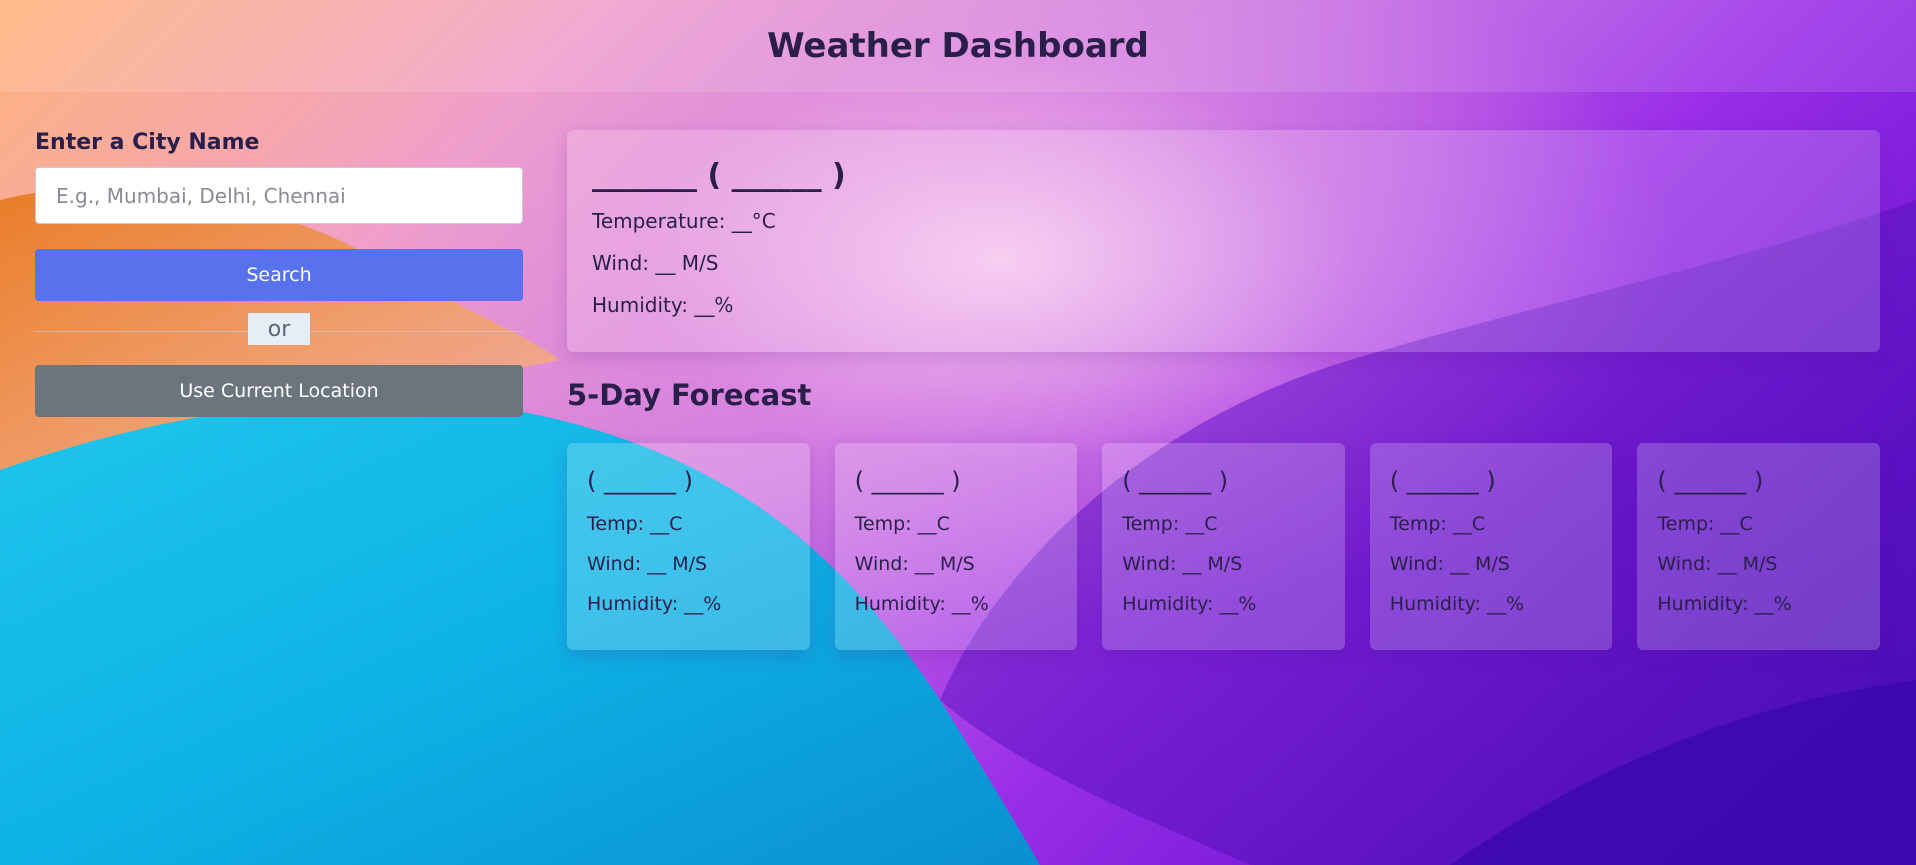 This screenshot has height=865, width=1916. Describe the element at coordinates (684, 221) in the screenshot. I see `current-temperature: Temperature: __°C` at that location.